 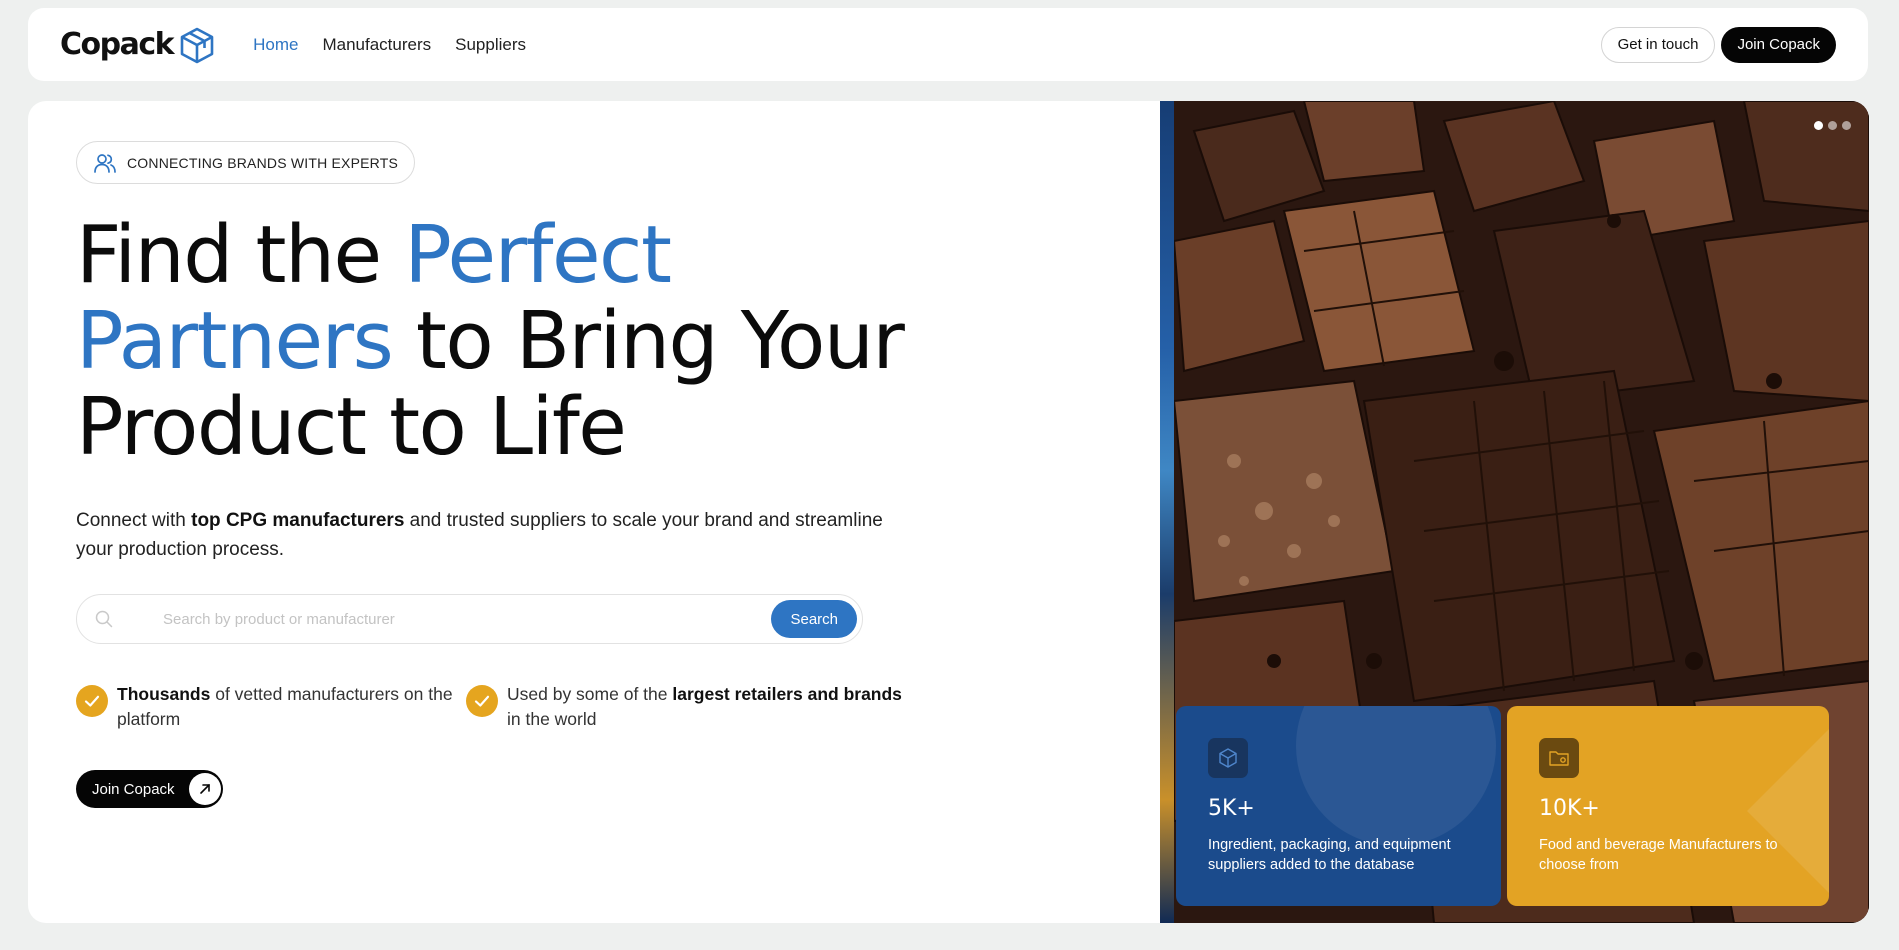 I want to click on feature-pre: Used by some of the, so click(x=590, y=694).